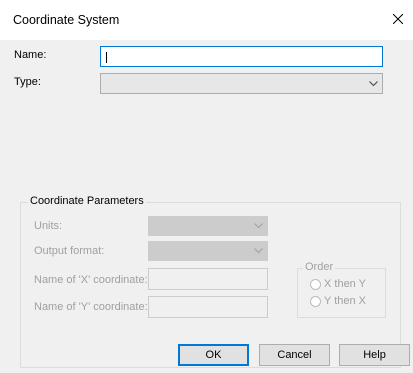 This screenshot has height=373, width=413. I want to click on y-coordinate-input, so click(208, 307).